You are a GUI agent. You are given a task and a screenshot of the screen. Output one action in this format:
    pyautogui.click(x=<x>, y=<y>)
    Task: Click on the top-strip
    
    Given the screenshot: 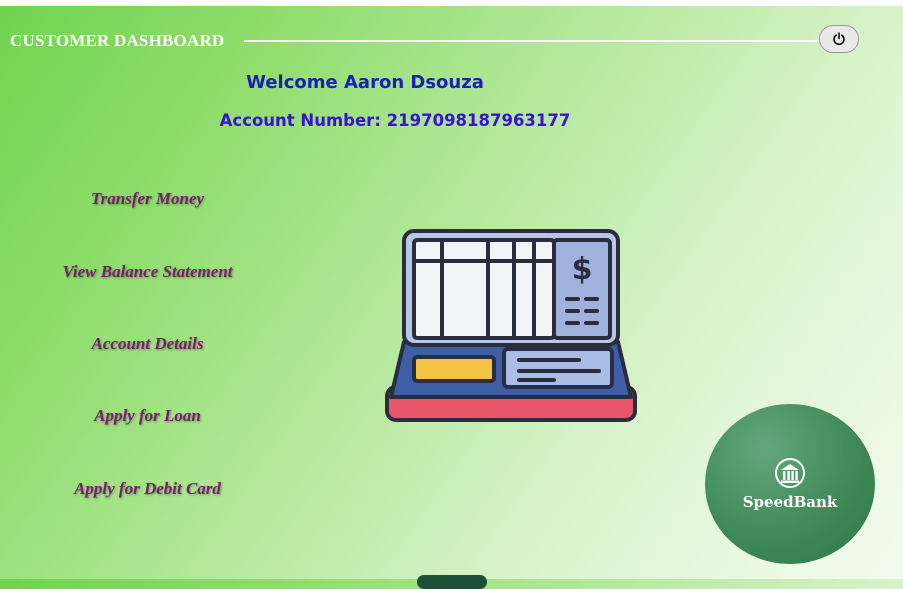 What is the action you would take?
    pyautogui.click(x=451, y=3)
    